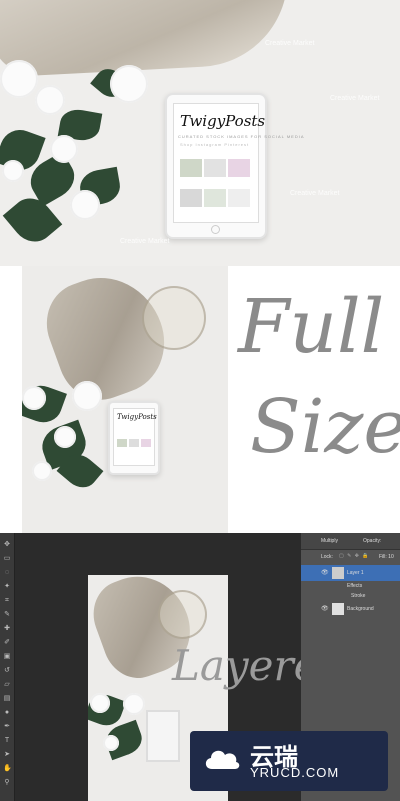  I want to click on eraser-tool-icon: ▱, so click(7, 685).